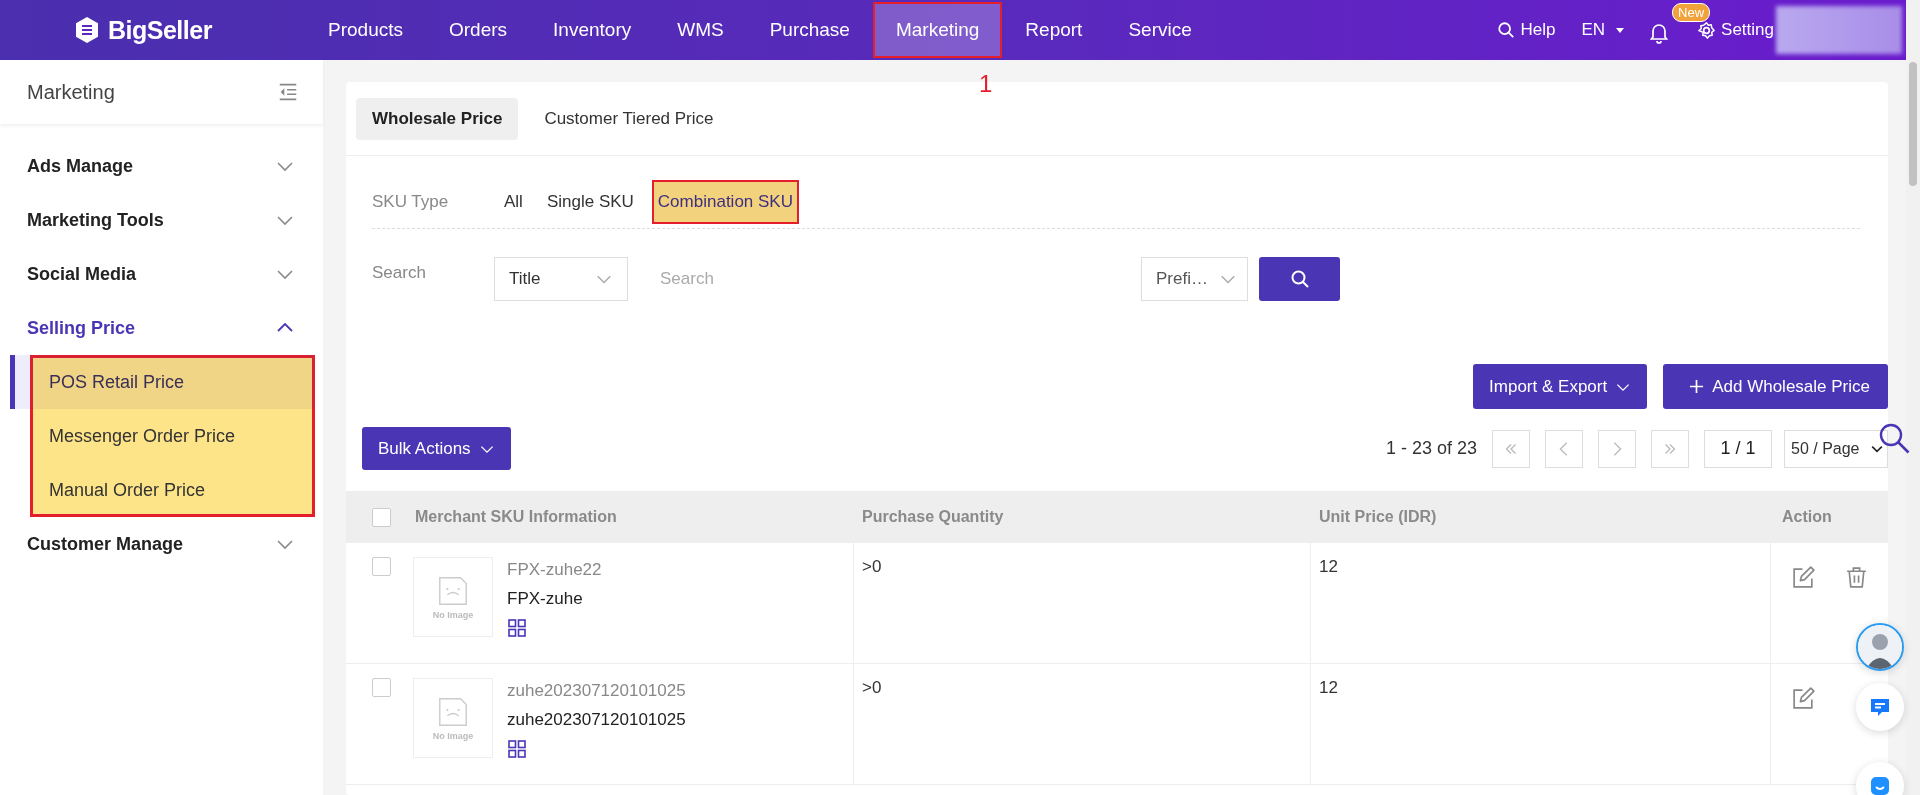  What do you see at coordinates (1775, 386) in the screenshot?
I see `add-wholesale-price-button: Add Wholesale Price` at bounding box center [1775, 386].